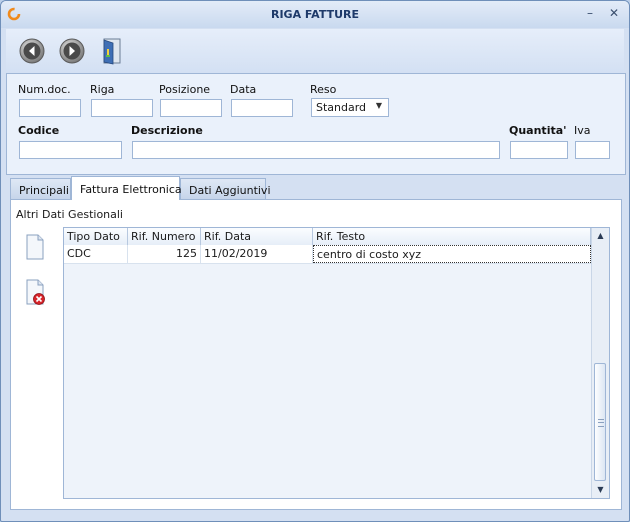 This screenshot has height=522, width=630. What do you see at coordinates (69, 214) in the screenshot?
I see `section-title: Altri Dati Gestionali` at bounding box center [69, 214].